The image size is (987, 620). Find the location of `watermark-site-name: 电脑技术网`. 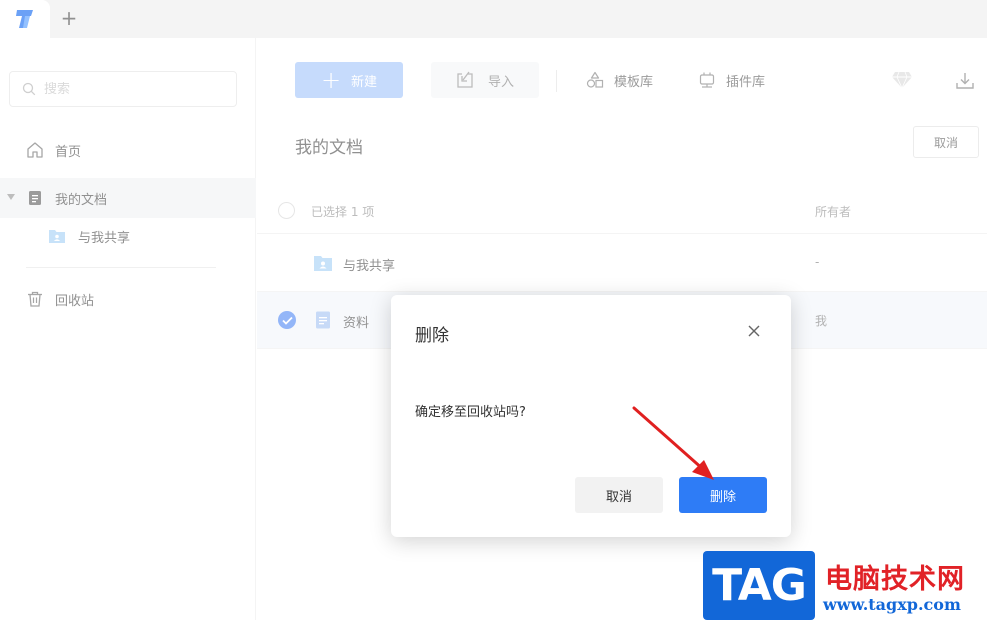

watermark-site-name: 电脑技术网 is located at coordinates (895, 579).